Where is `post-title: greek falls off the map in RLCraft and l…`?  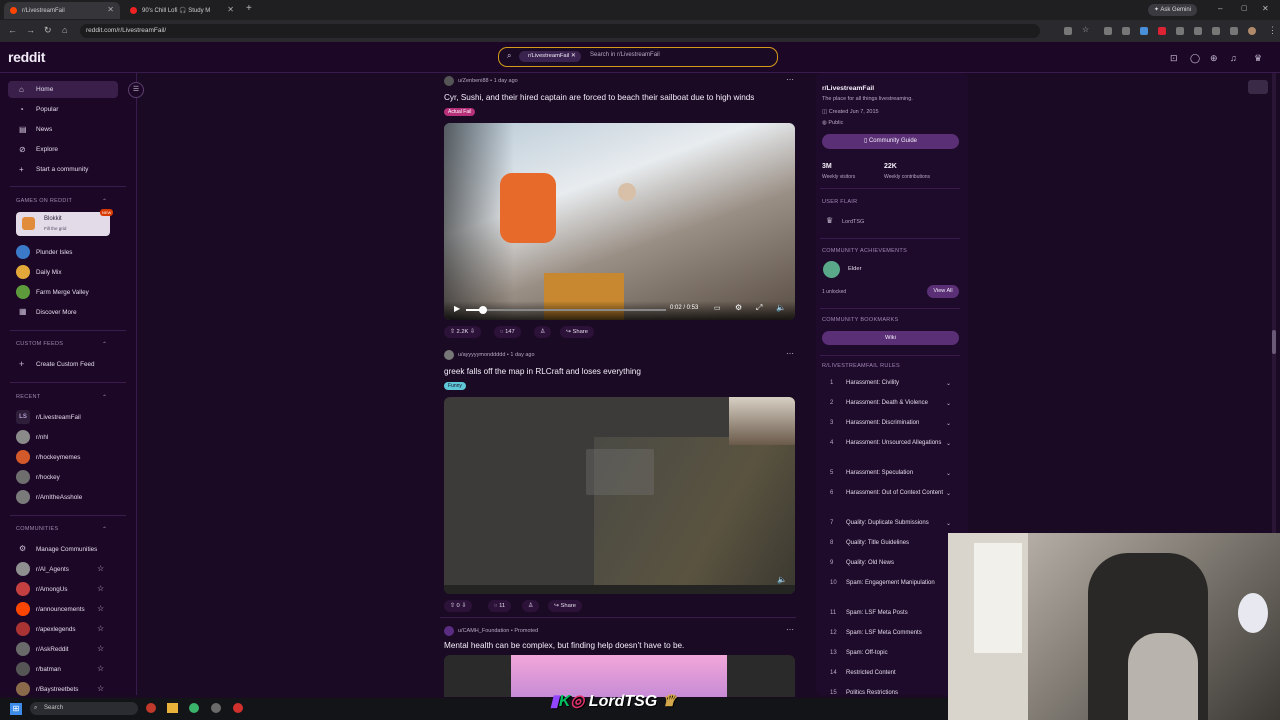 post-title: greek falls off the map in RLCraft and l… is located at coordinates (542, 371).